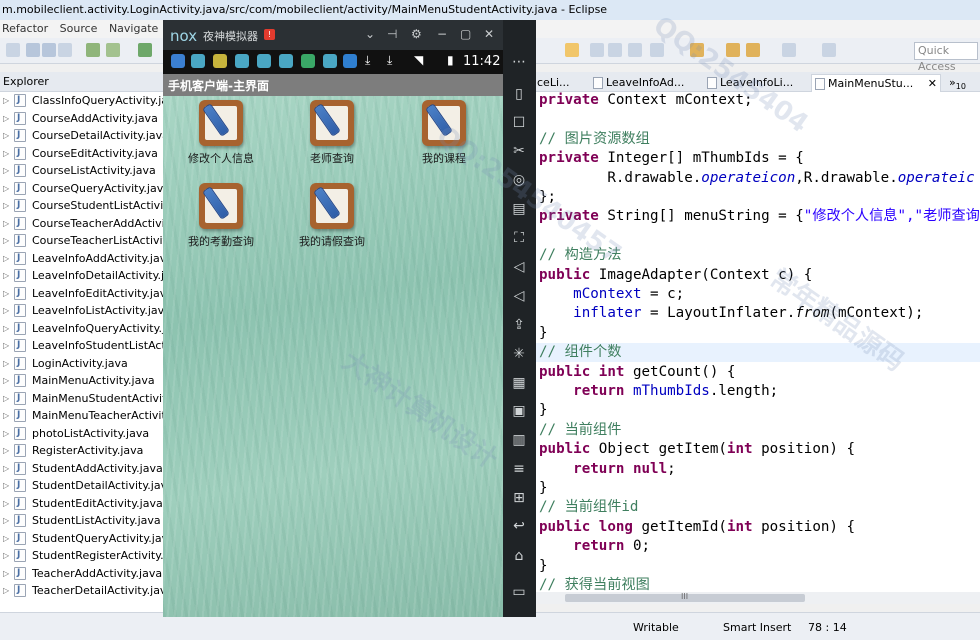  I want to click on explorer-file-item: ▷ LeaveInfoStudentListActivity.java, so click(81, 345).